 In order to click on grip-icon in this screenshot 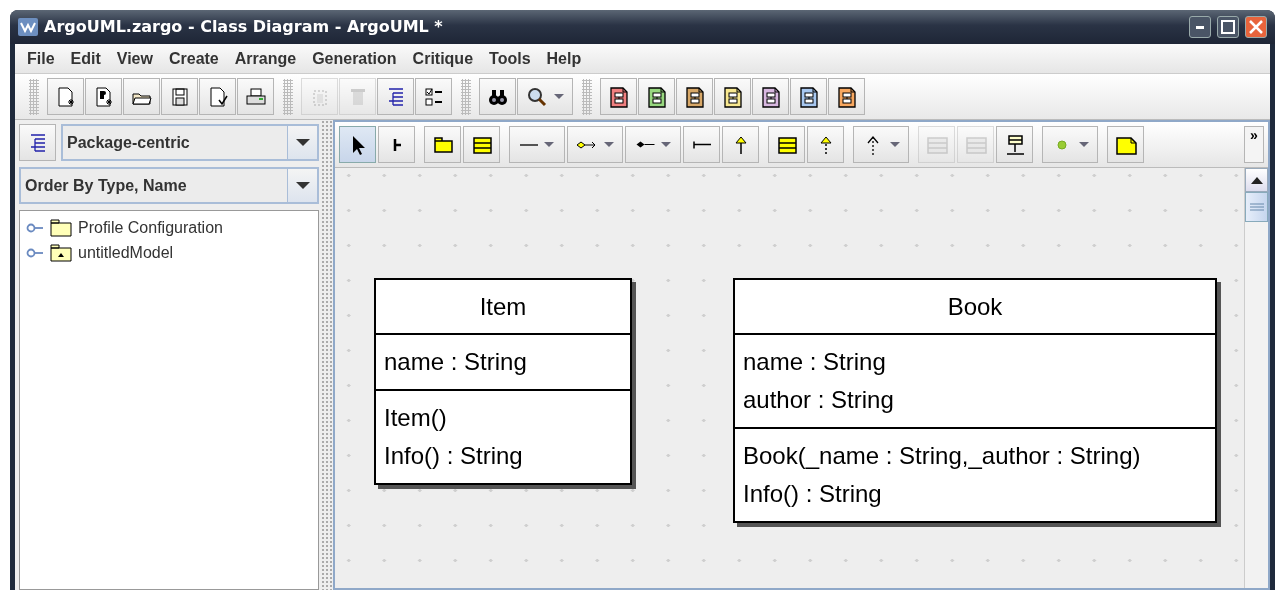, I will do `click(1256, 207)`.